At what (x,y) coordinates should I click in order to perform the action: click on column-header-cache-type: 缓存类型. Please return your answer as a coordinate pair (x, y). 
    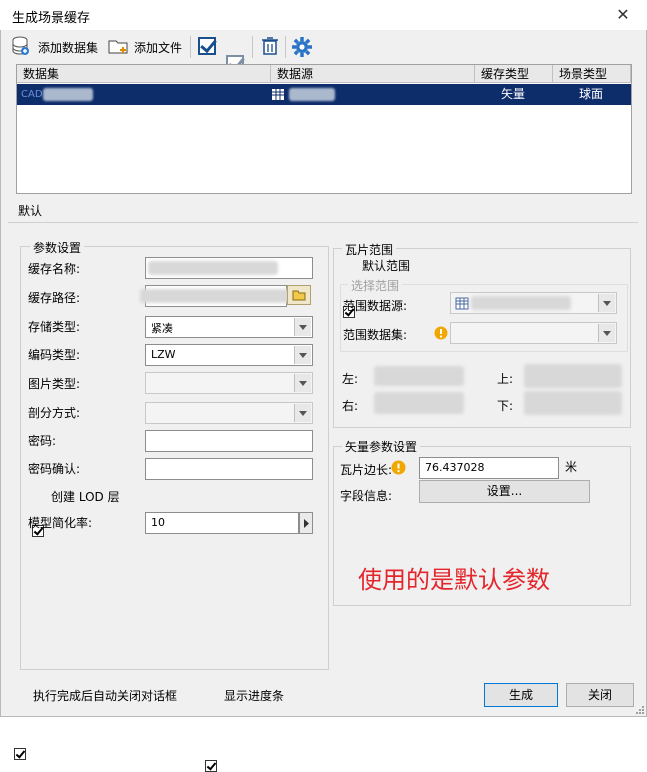
    Looking at the image, I should click on (514, 74).